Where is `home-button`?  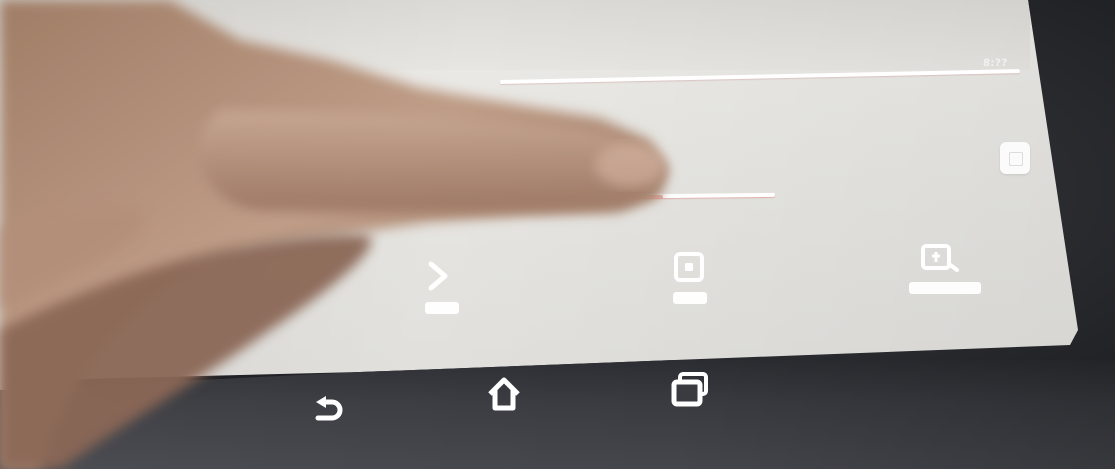 home-button is located at coordinates (504, 394).